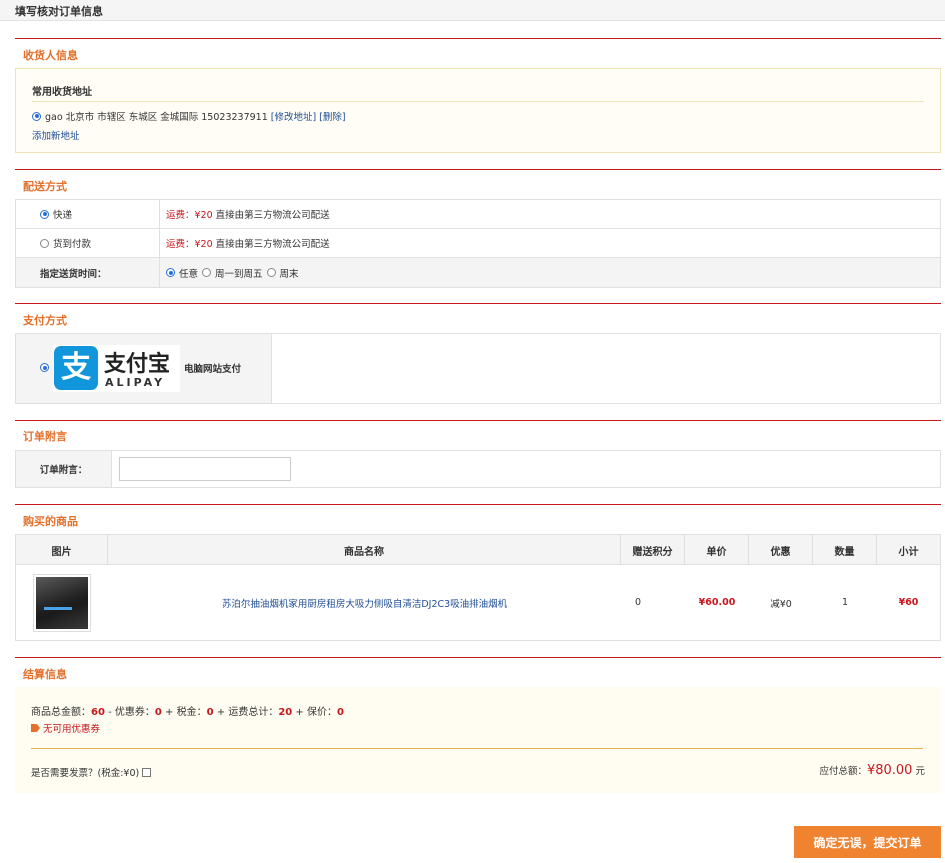 This screenshot has width=945, height=863. I want to click on total-unit: 元, so click(920, 771).